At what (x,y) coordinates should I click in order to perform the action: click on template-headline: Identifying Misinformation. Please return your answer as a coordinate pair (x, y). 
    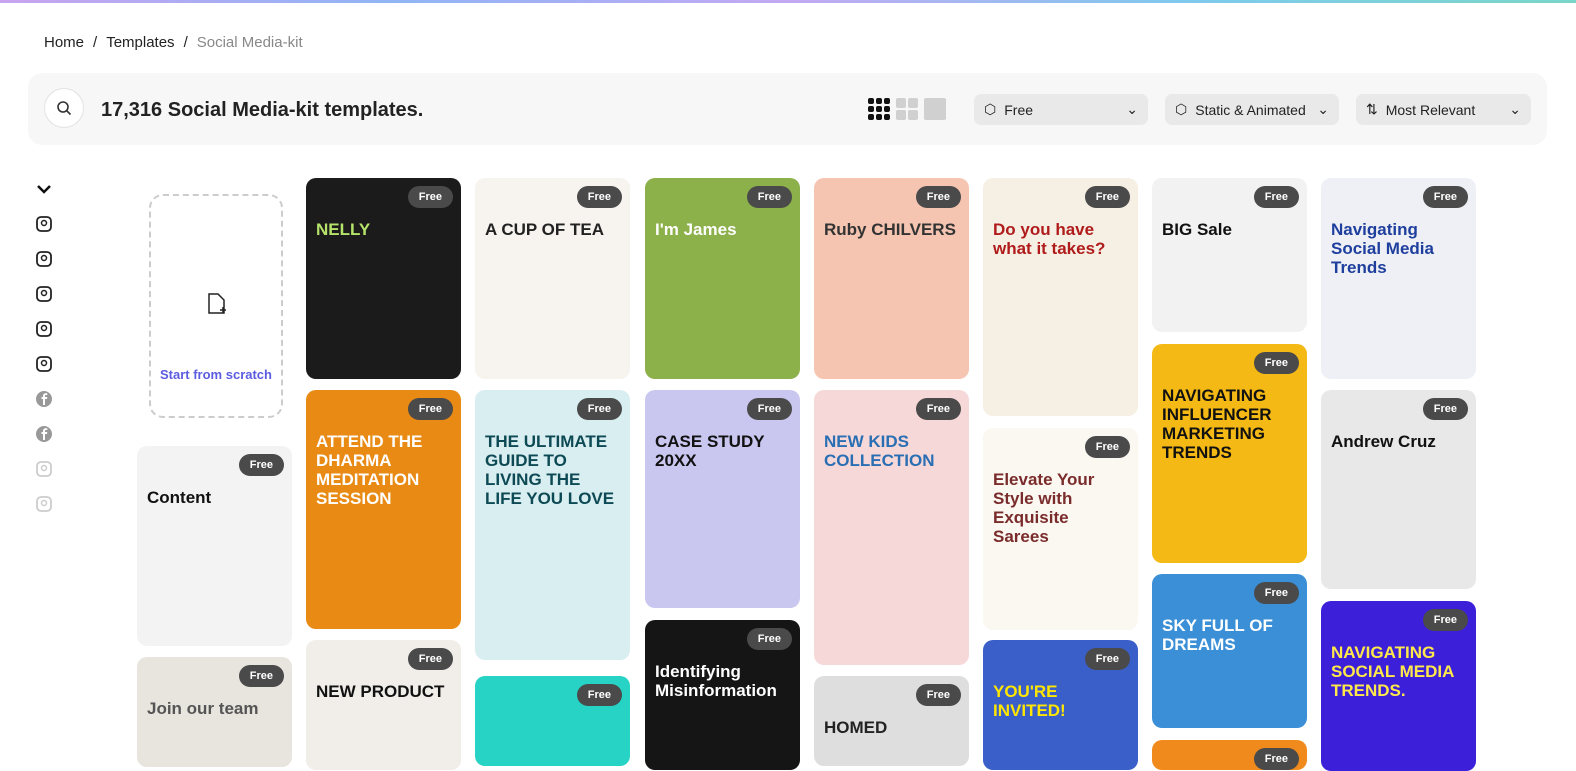
    Looking at the image, I should click on (716, 681).